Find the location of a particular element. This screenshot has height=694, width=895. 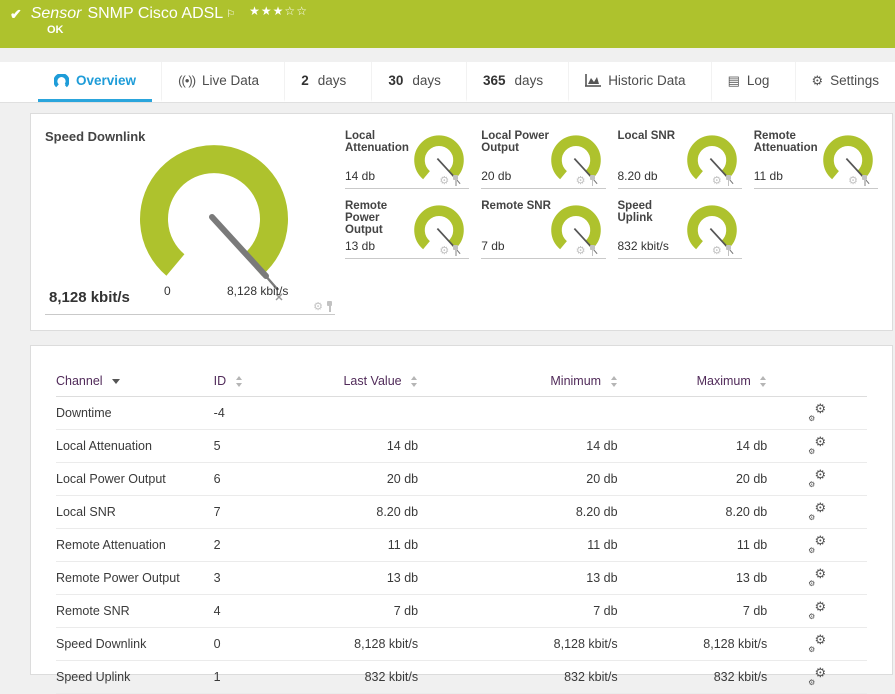

tab-label: Log is located at coordinates (758, 80).